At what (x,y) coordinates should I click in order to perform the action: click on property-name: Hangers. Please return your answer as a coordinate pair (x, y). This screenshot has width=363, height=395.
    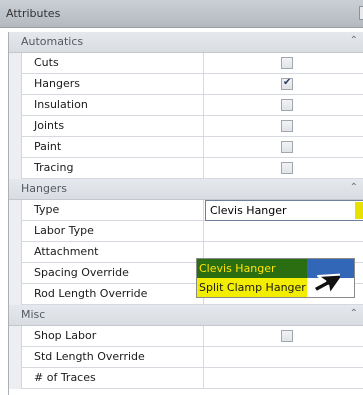
    Looking at the image, I should click on (113, 84).